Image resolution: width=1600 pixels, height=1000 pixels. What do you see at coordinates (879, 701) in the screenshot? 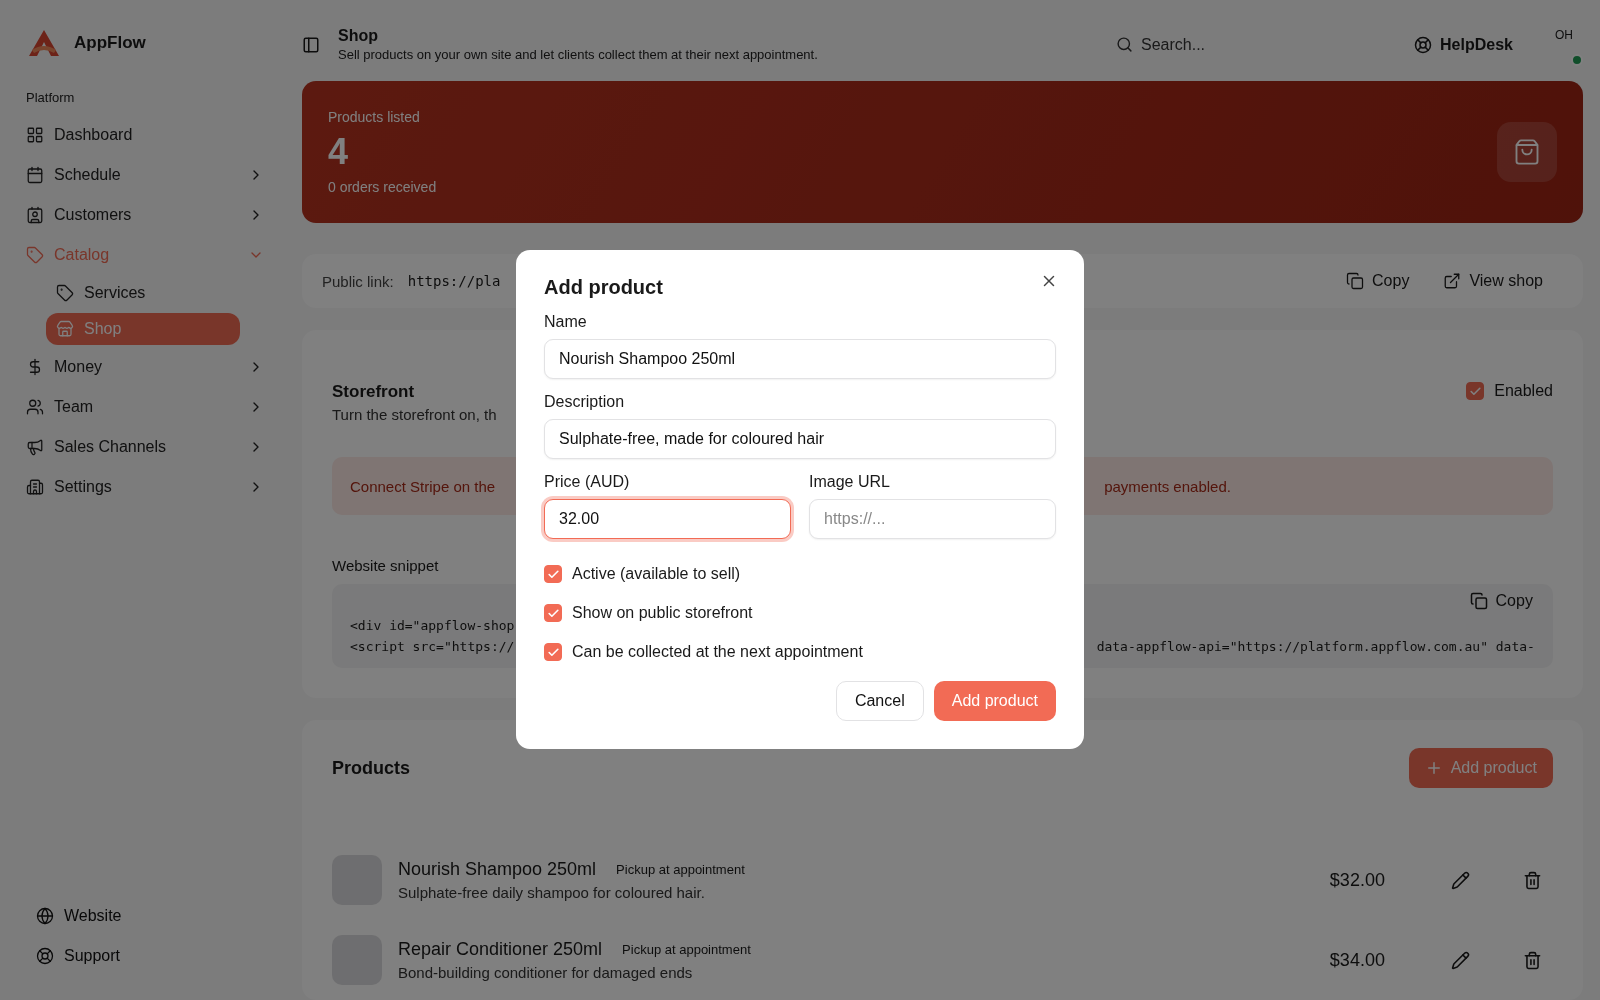
I see `cancel-button: Cancel` at bounding box center [879, 701].